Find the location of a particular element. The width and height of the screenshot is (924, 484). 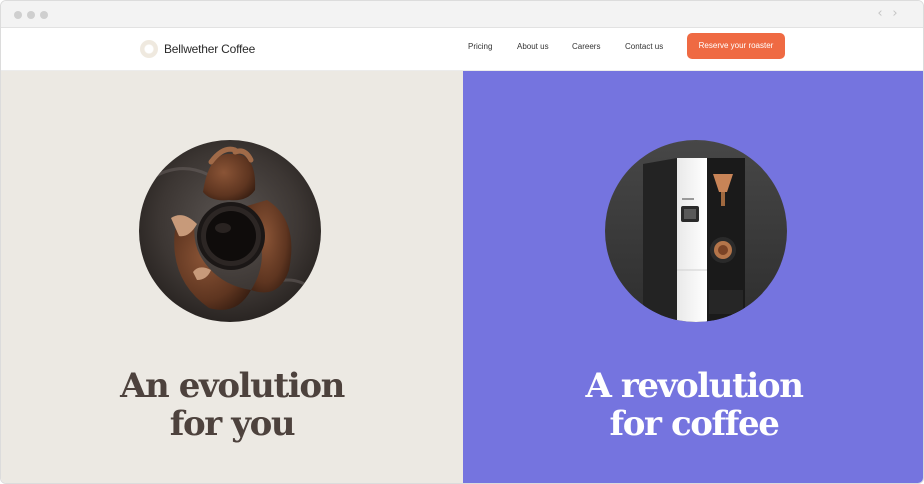

headline-line-2: for you is located at coordinates (232, 424).